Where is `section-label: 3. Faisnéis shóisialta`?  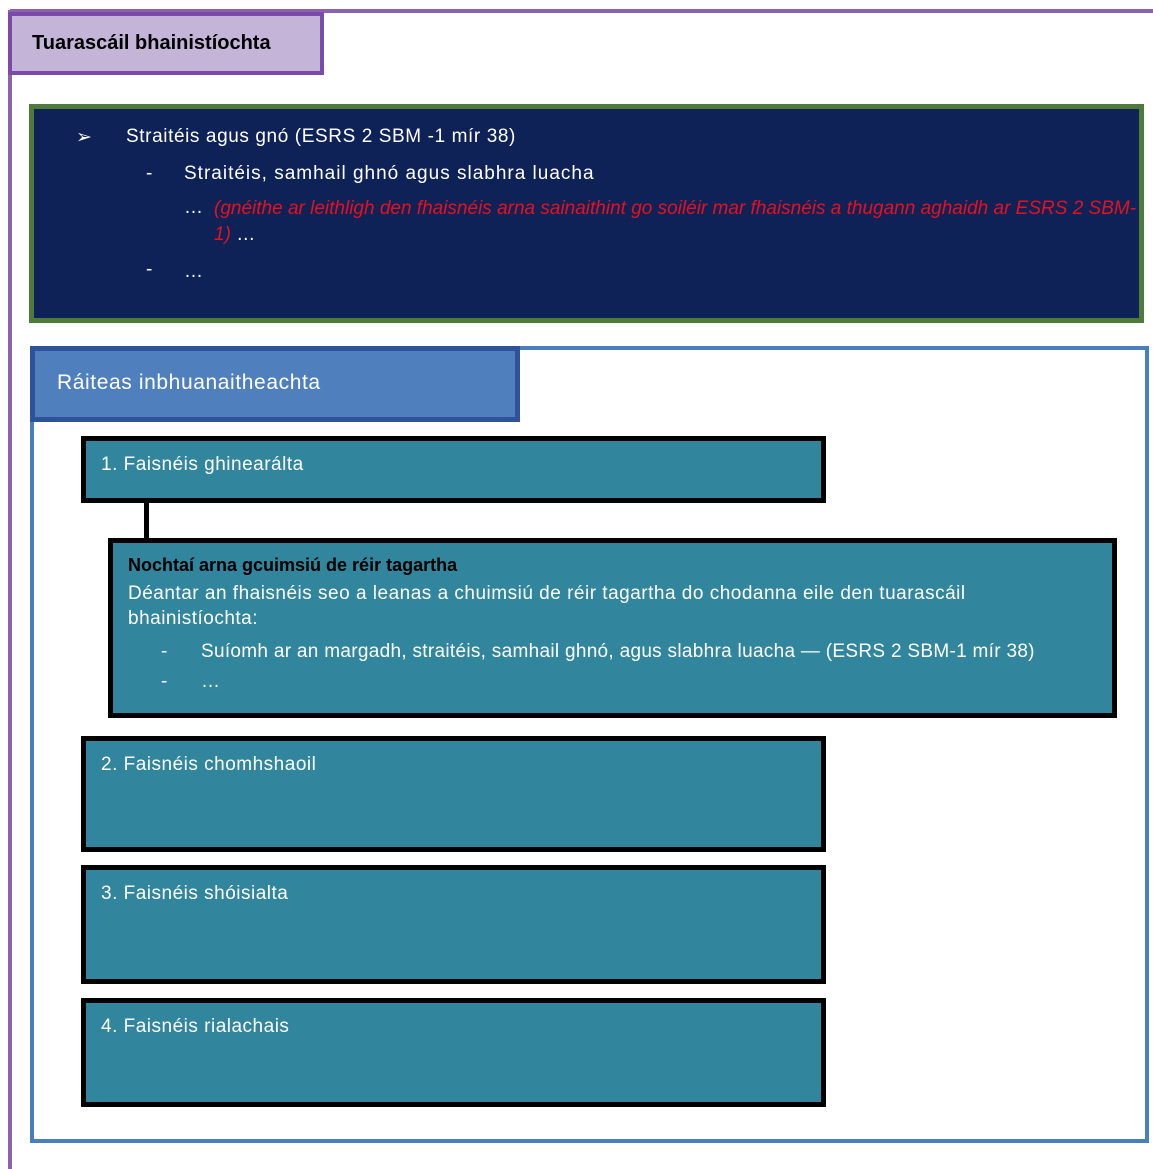 section-label: 3. Faisnéis shóisialta is located at coordinates (195, 893).